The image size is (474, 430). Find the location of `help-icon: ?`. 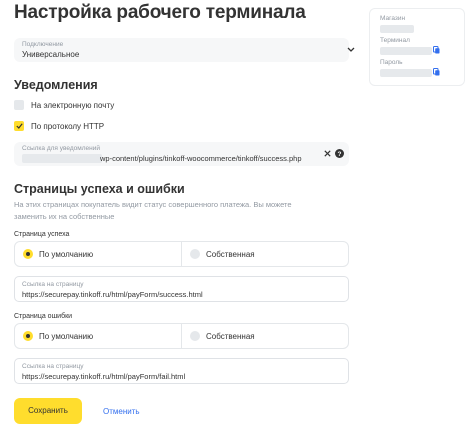

help-icon: ? is located at coordinates (339, 153).